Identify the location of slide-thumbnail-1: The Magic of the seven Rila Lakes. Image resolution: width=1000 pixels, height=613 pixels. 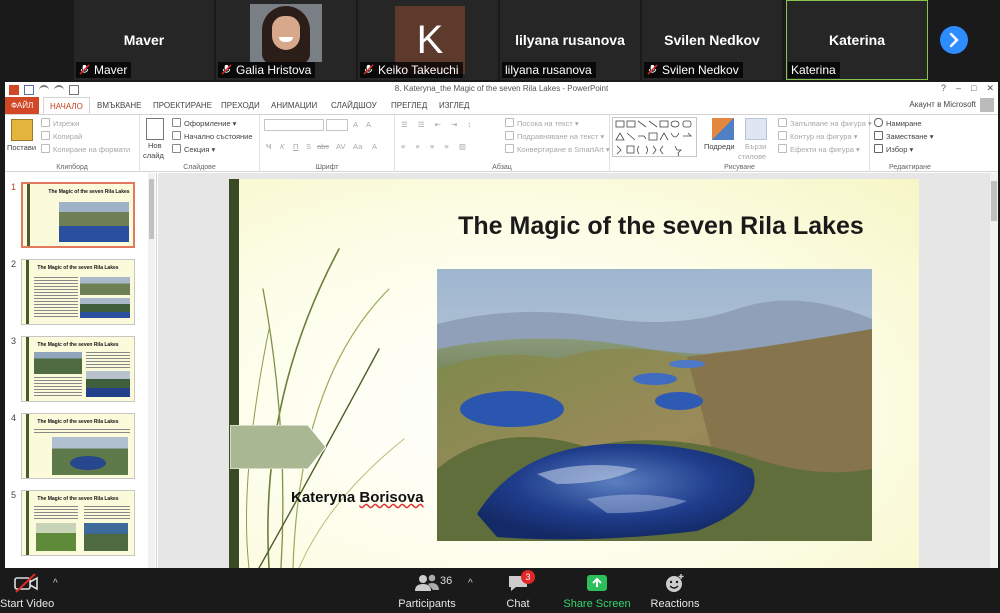
(78, 215).